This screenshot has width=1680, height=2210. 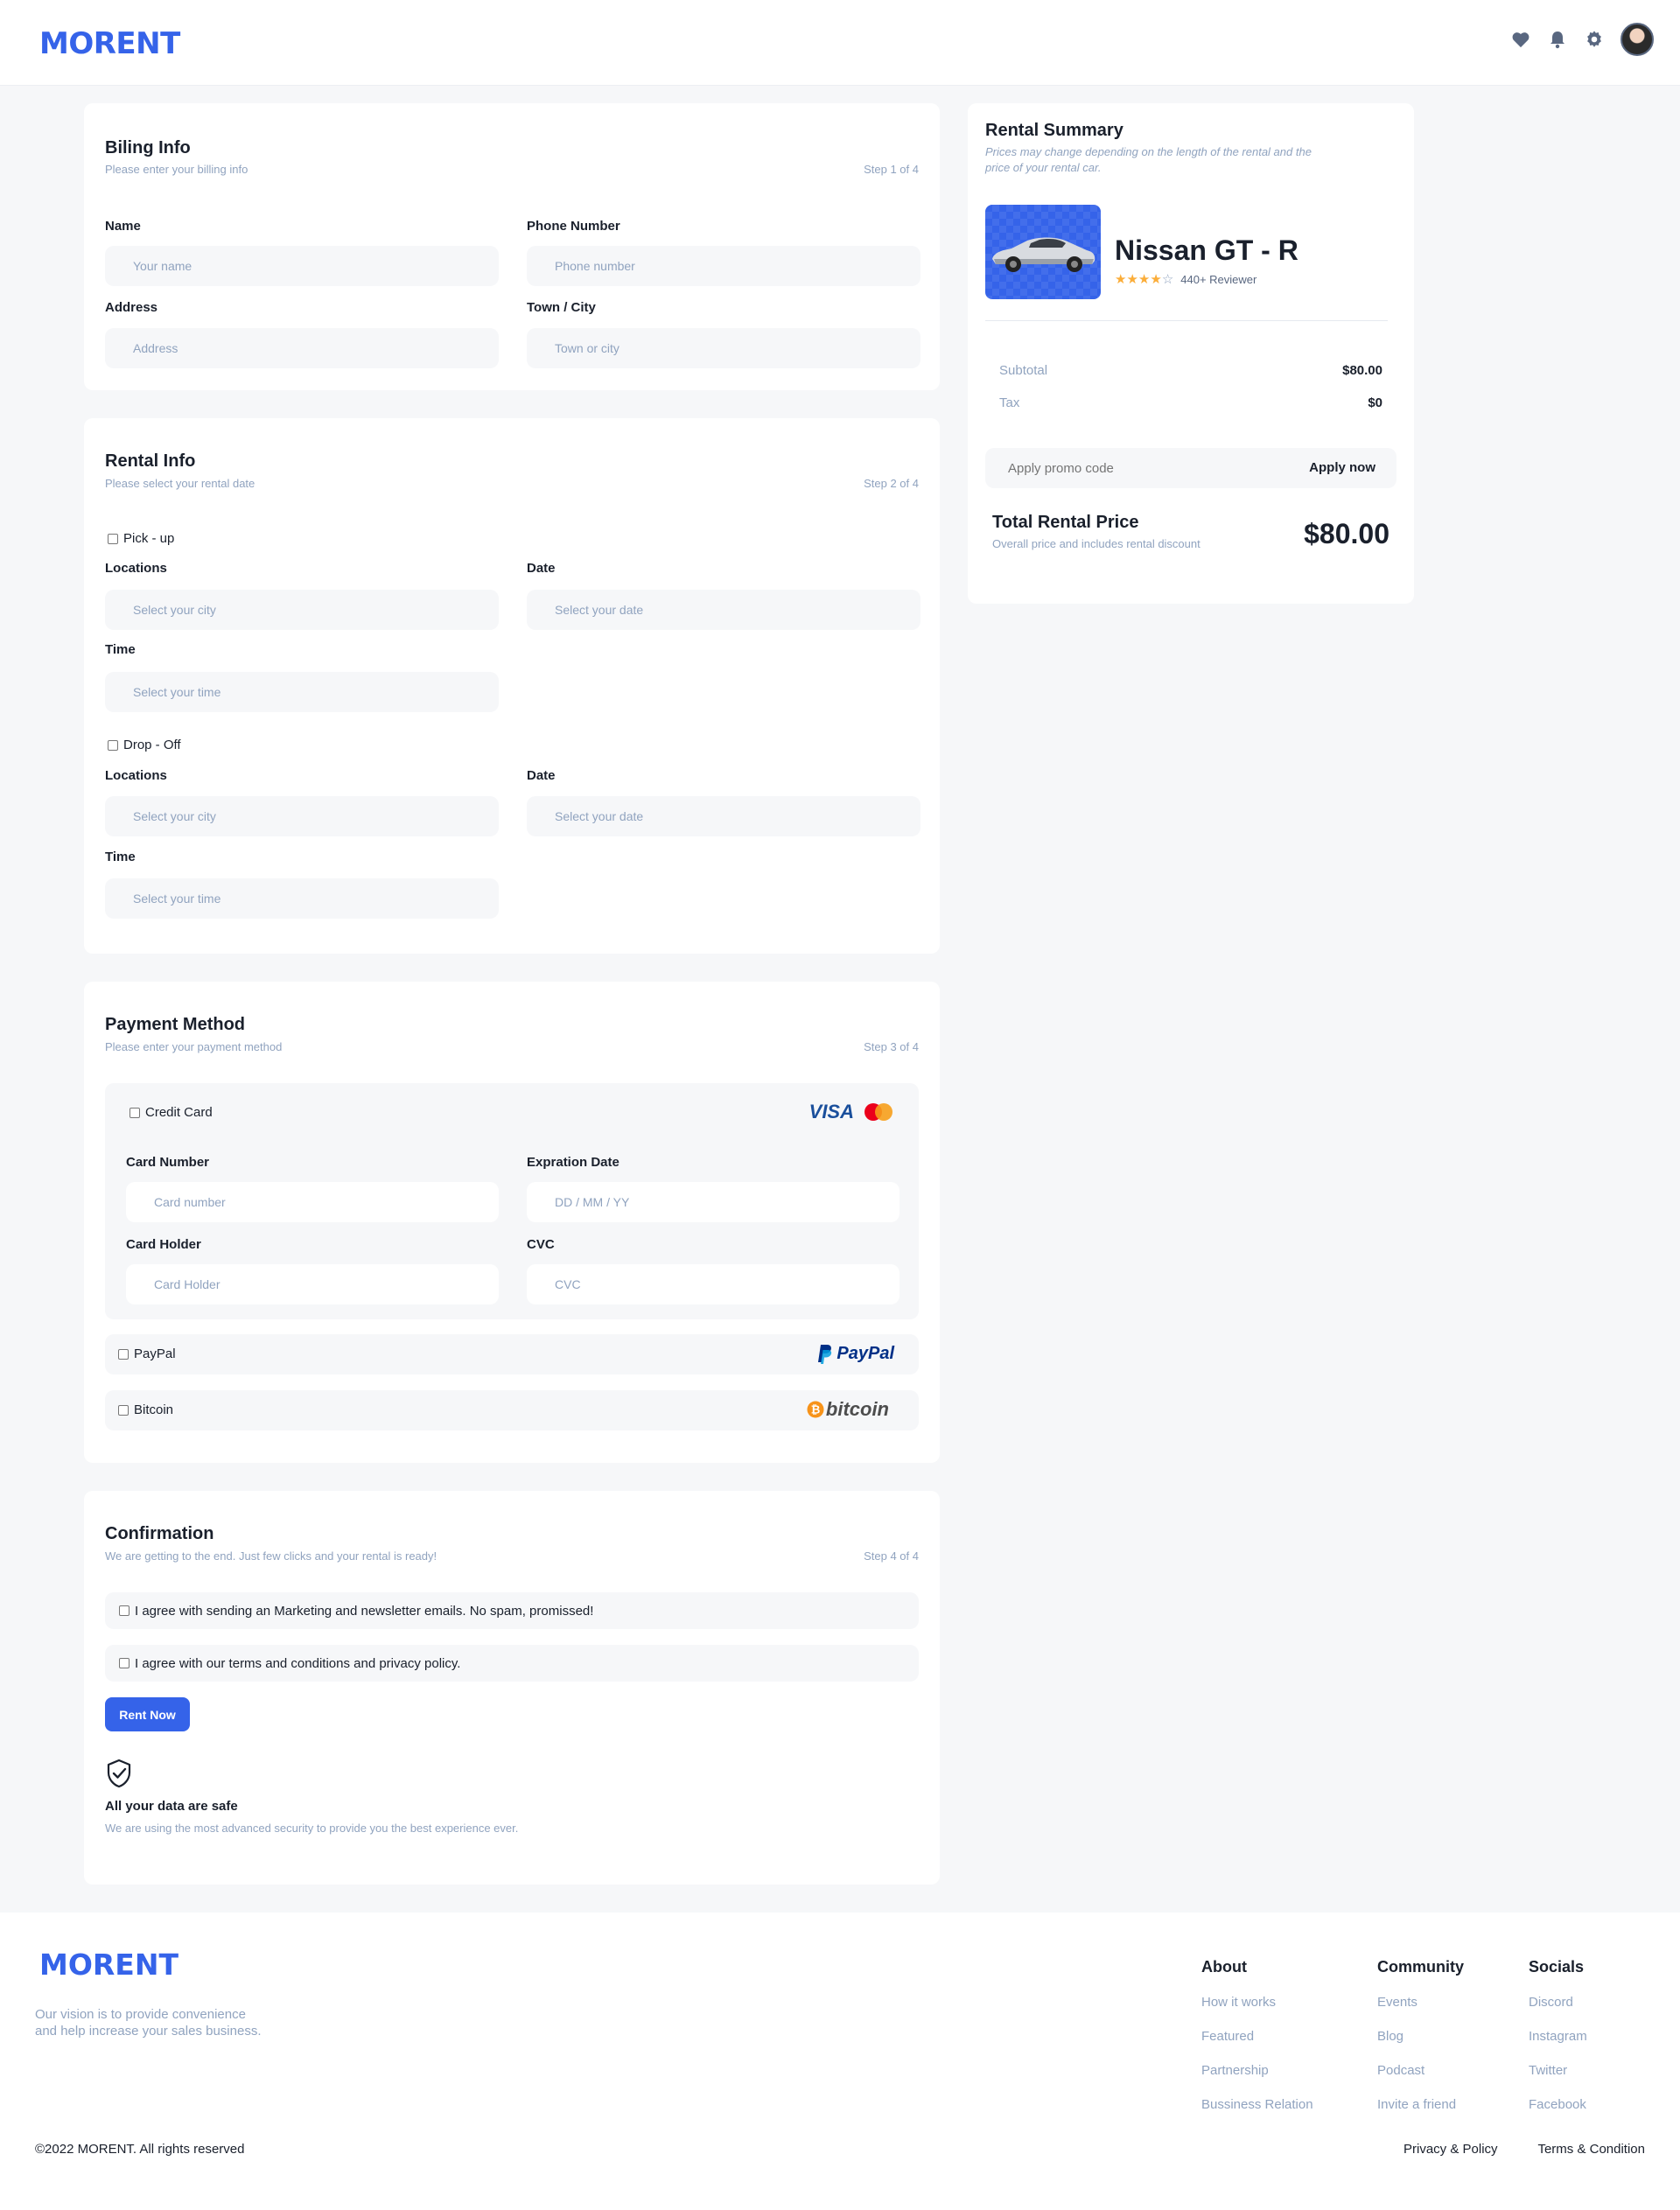 What do you see at coordinates (1257, 2104) in the screenshot?
I see `footer-link-business-relation: Bussiness Relation` at bounding box center [1257, 2104].